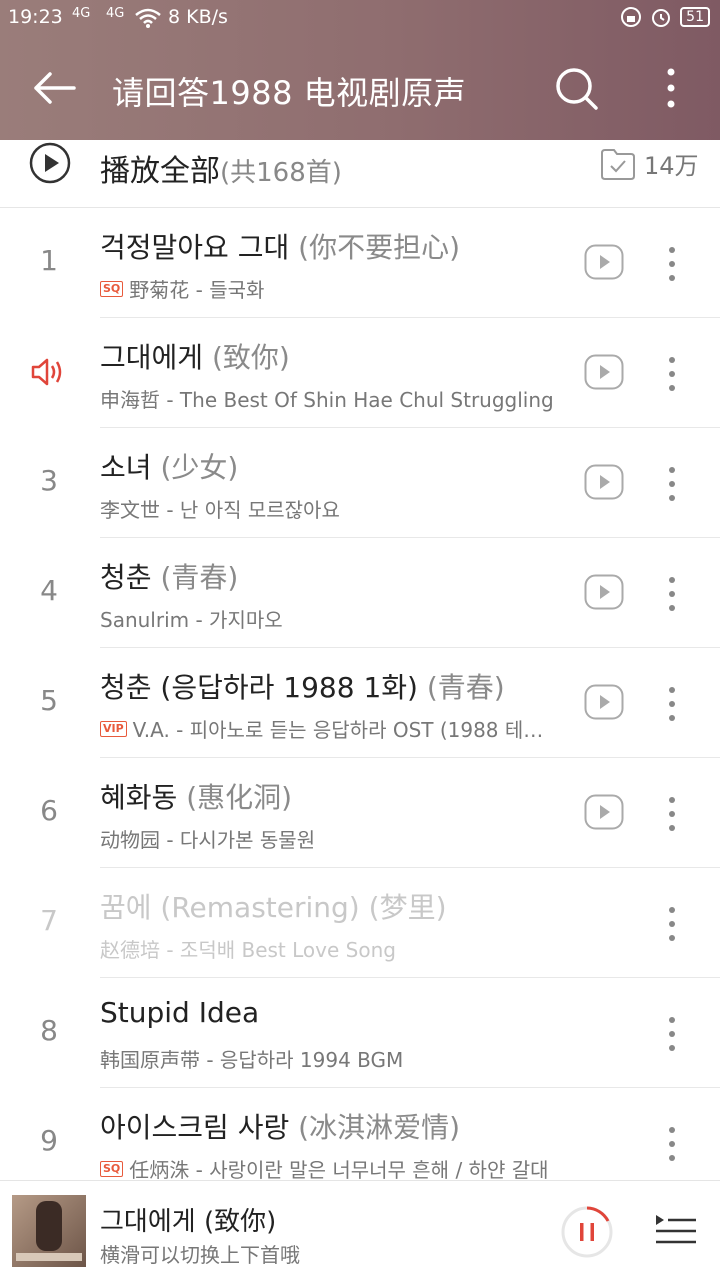 This screenshot has height=1280, width=720. I want to click on song-row: 4 청춘 (青春) Sanulrim - 가지마오, so click(360, 593).